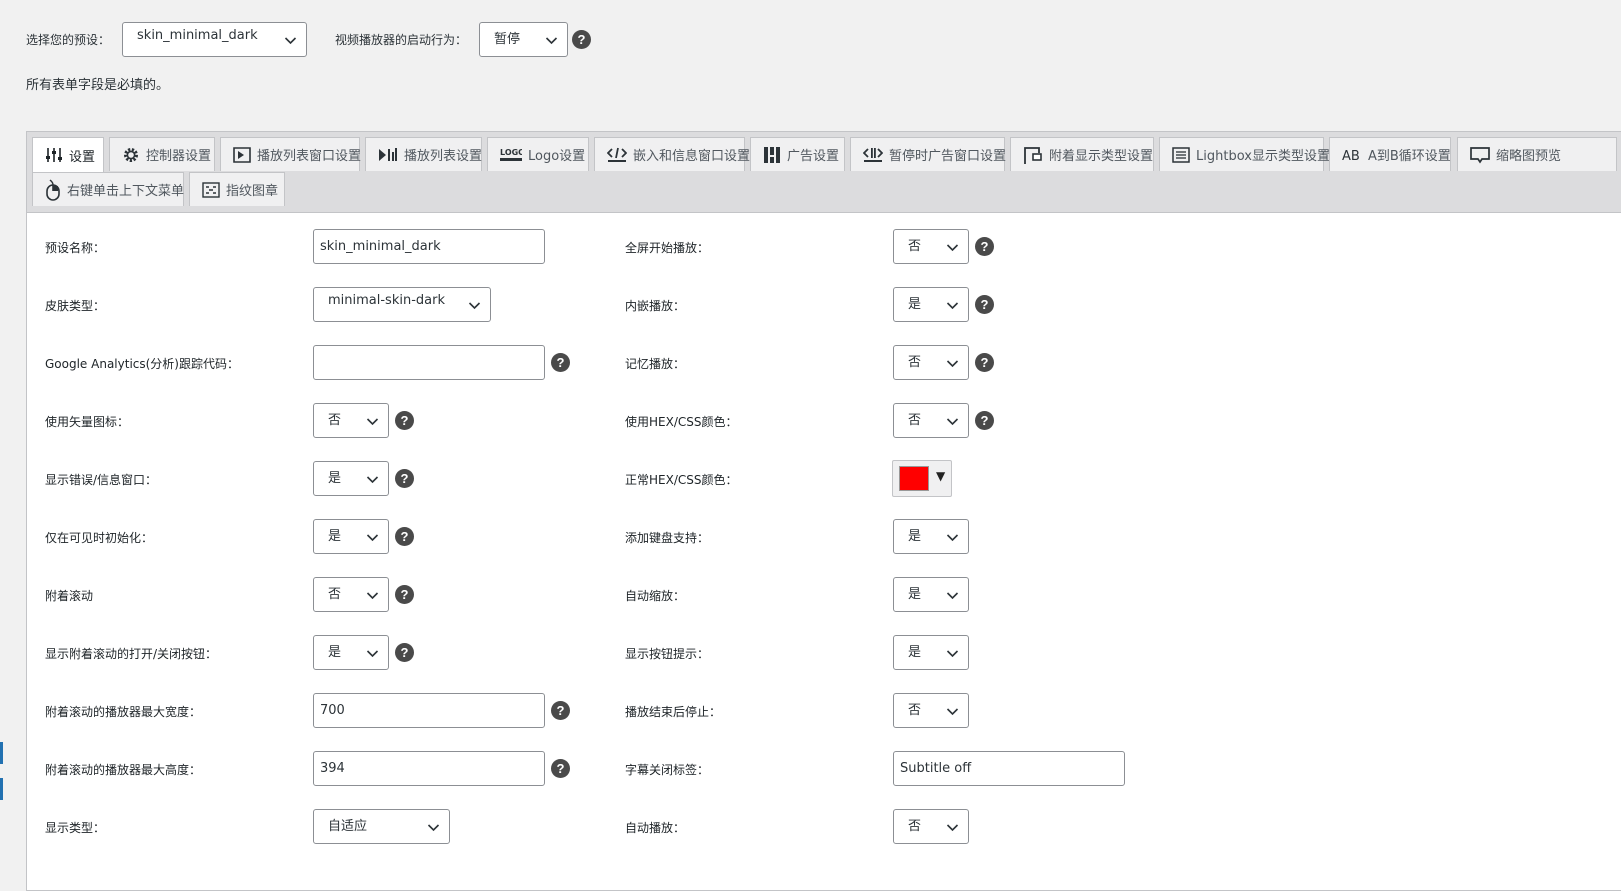 Image resolution: width=1621 pixels, height=891 pixels. Describe the element at coordinates (211, 189) in the screenshot. I see `fingerprint-icon` at that location.